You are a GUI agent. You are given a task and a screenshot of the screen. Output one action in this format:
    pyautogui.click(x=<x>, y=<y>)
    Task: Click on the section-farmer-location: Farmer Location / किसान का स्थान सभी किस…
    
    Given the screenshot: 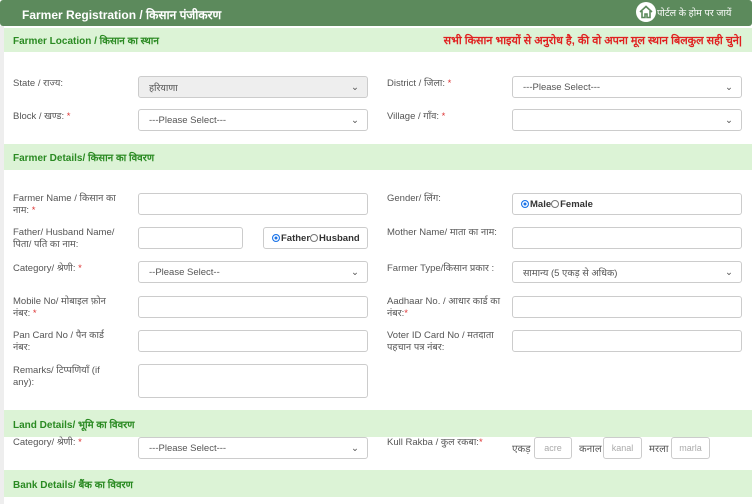 What is the action you would take?
    pyautogui.click(x=378, y=40)
    